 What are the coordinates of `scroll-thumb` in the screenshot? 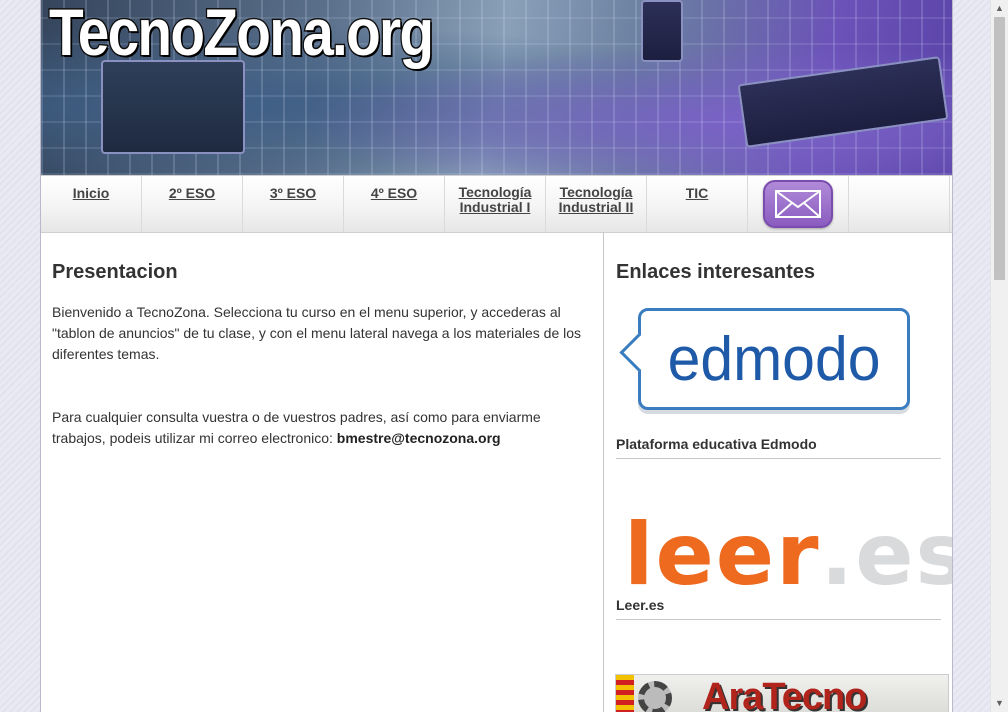 It's located at (999, 148).